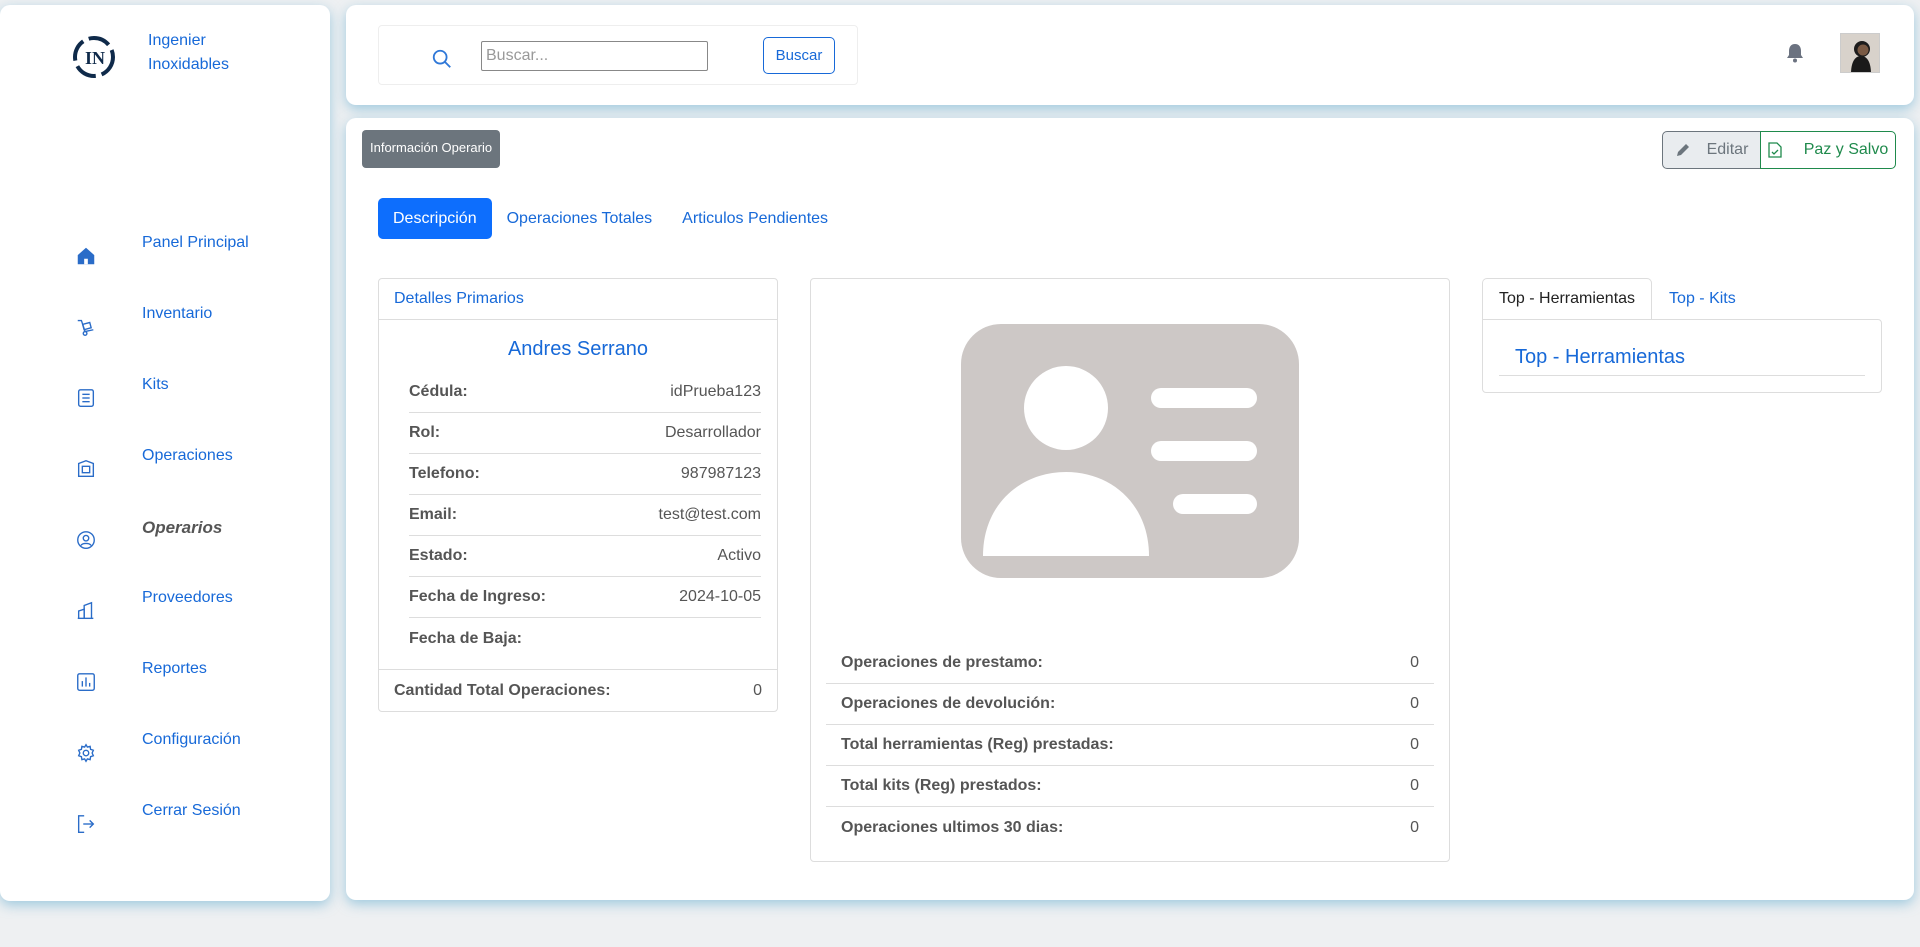  What do you see at coordinates (755, 218) in the screenshot?
I see `tab-articulos-pendientes: Articulos Pendientes` at bounding box center [755, 218].